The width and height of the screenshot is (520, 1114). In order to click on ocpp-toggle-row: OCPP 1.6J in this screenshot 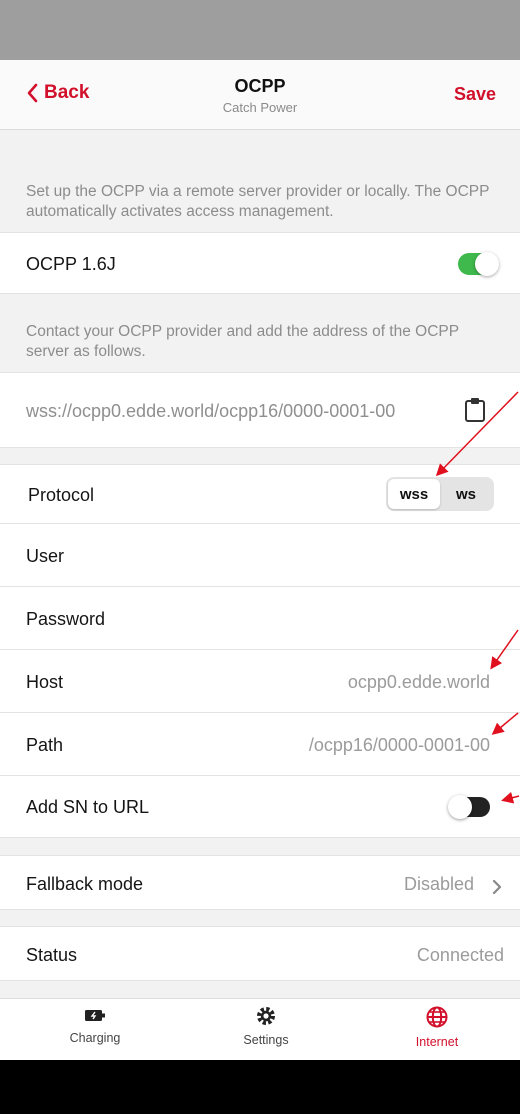, I will do `click(260, 263)`.